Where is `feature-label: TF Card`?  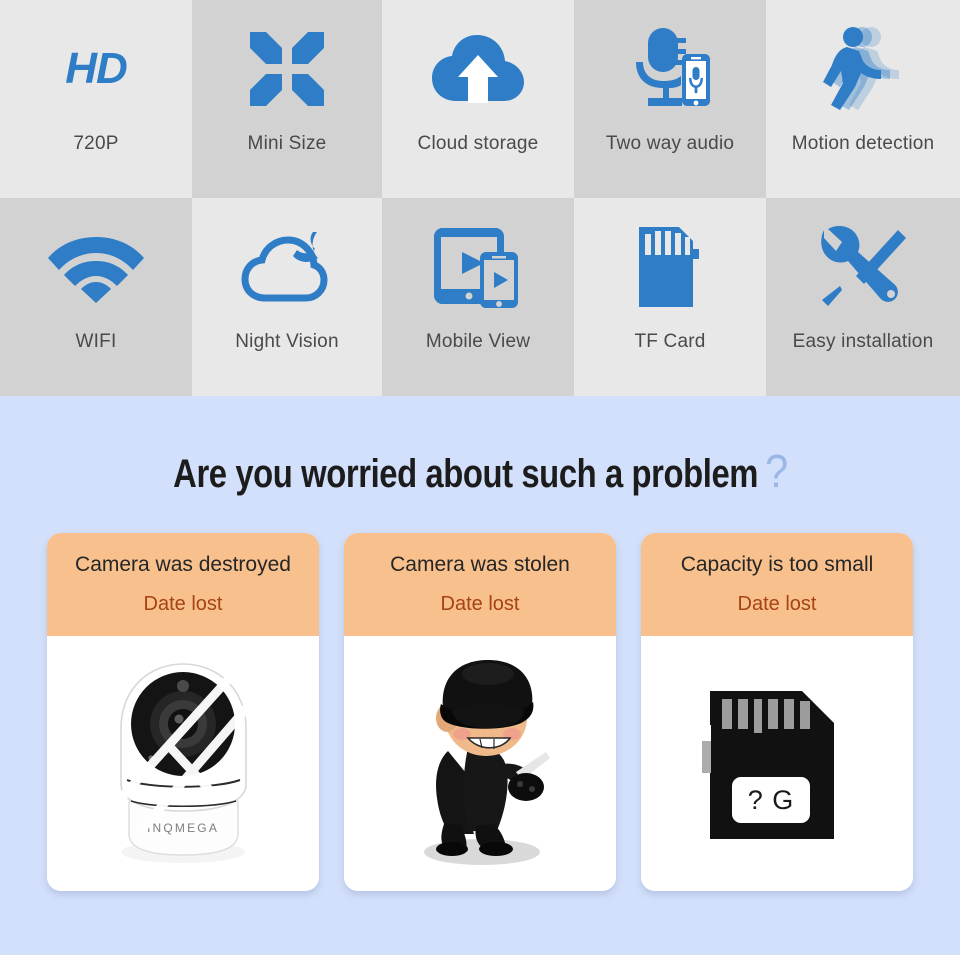 feature-label: TF Card is located at coordinates (670, 341).